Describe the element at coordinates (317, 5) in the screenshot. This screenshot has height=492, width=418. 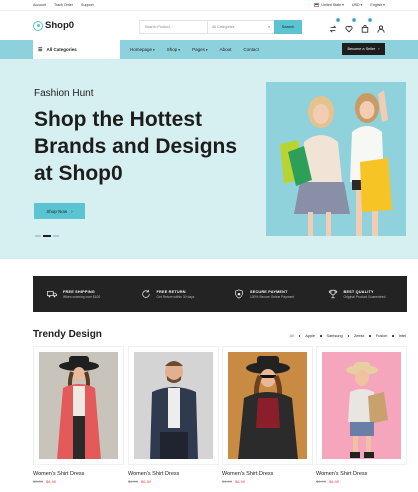
I see `flag-icon` at that location.